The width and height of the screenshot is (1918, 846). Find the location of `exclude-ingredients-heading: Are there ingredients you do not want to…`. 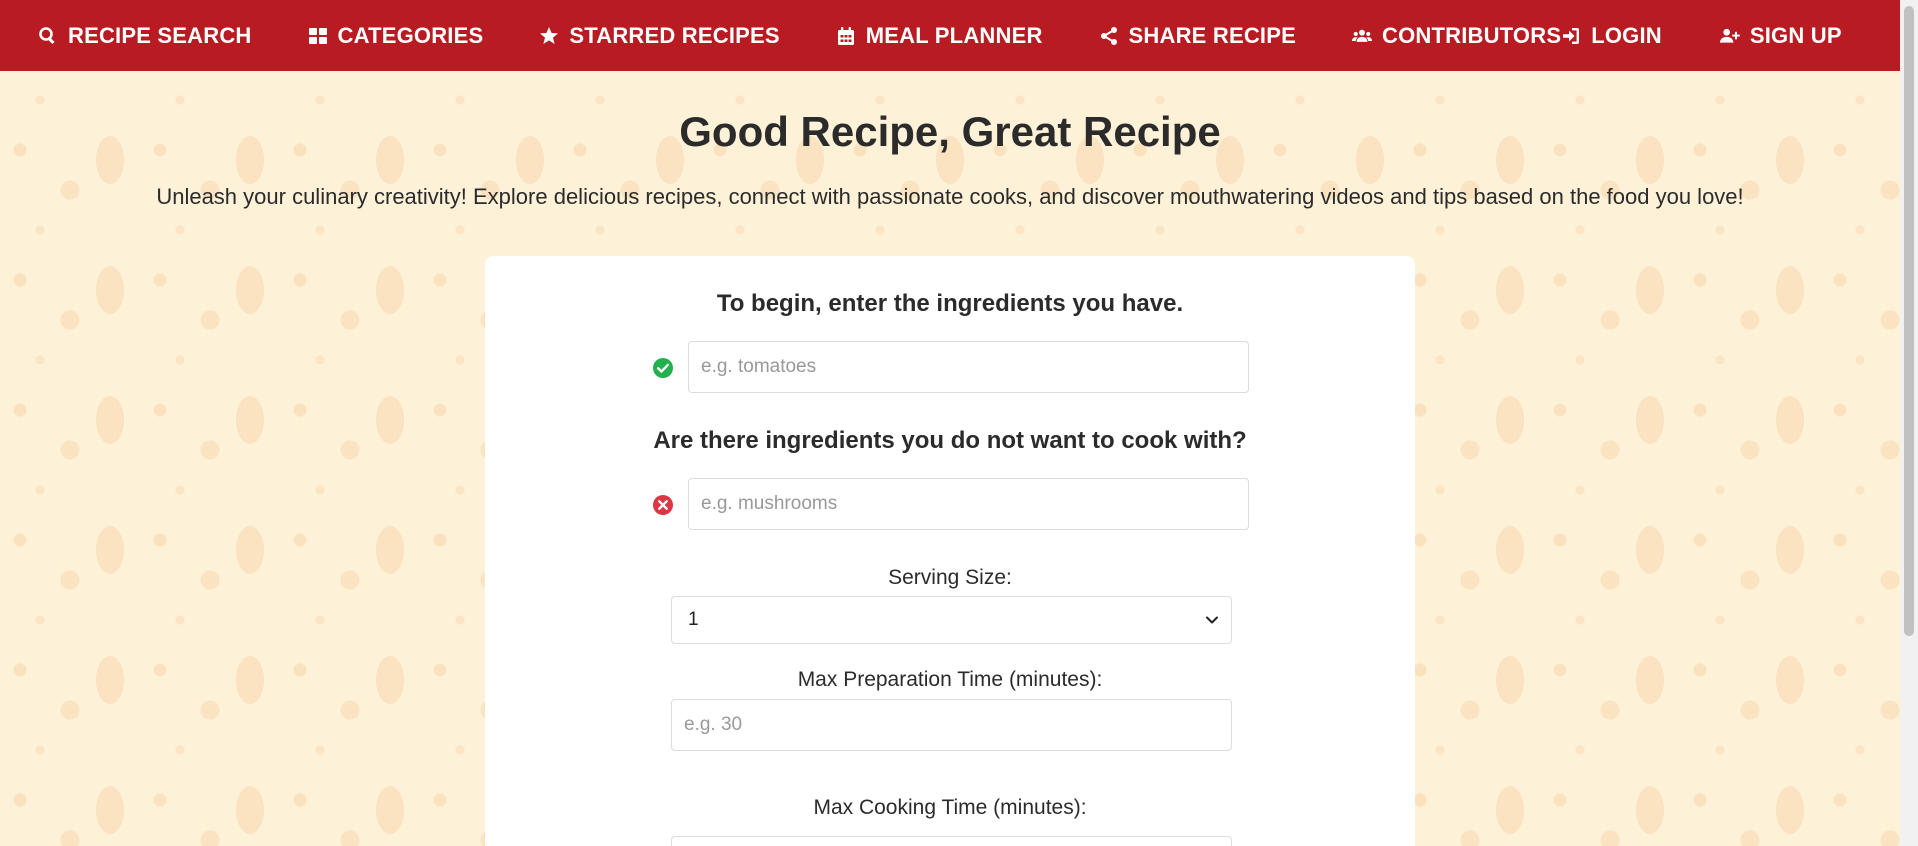

exclude-ingredients-heading: Are there ingredients you do not want to… is located at coordinates (950, 440).